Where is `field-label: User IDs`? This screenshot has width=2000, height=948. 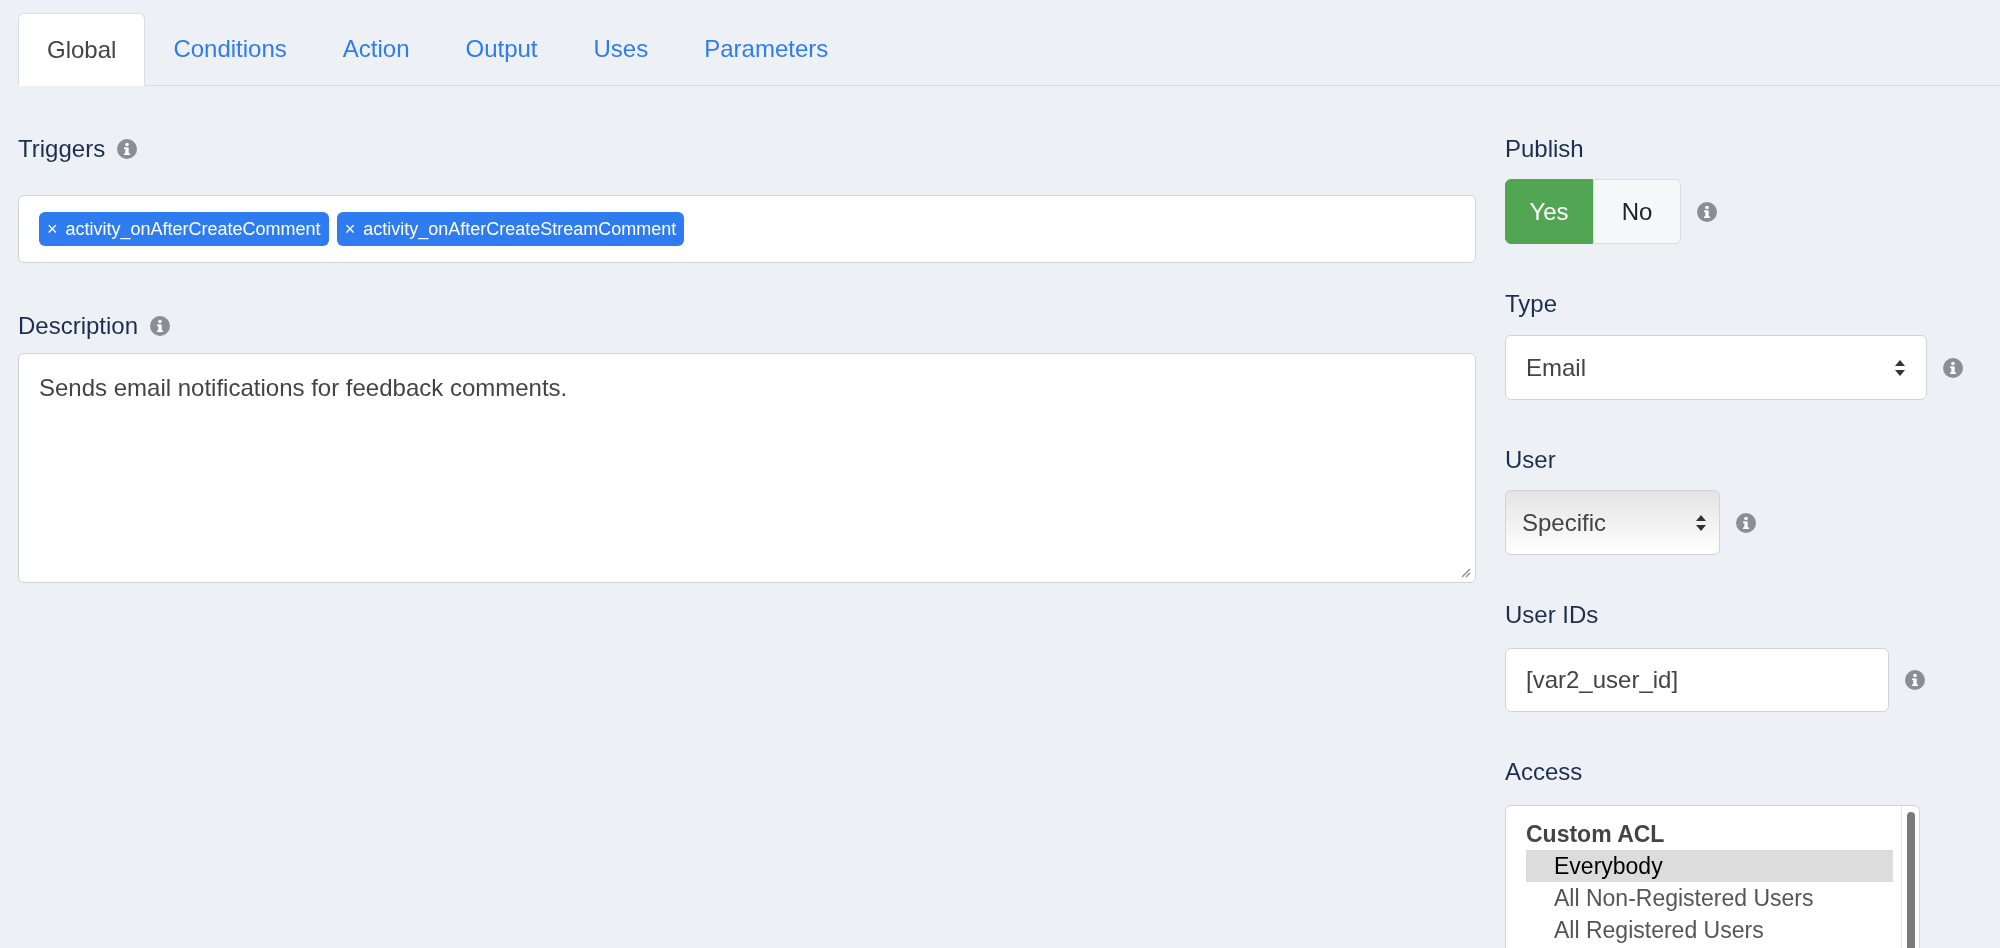 field-label: User IDs is located at coordinates (1552, 615).